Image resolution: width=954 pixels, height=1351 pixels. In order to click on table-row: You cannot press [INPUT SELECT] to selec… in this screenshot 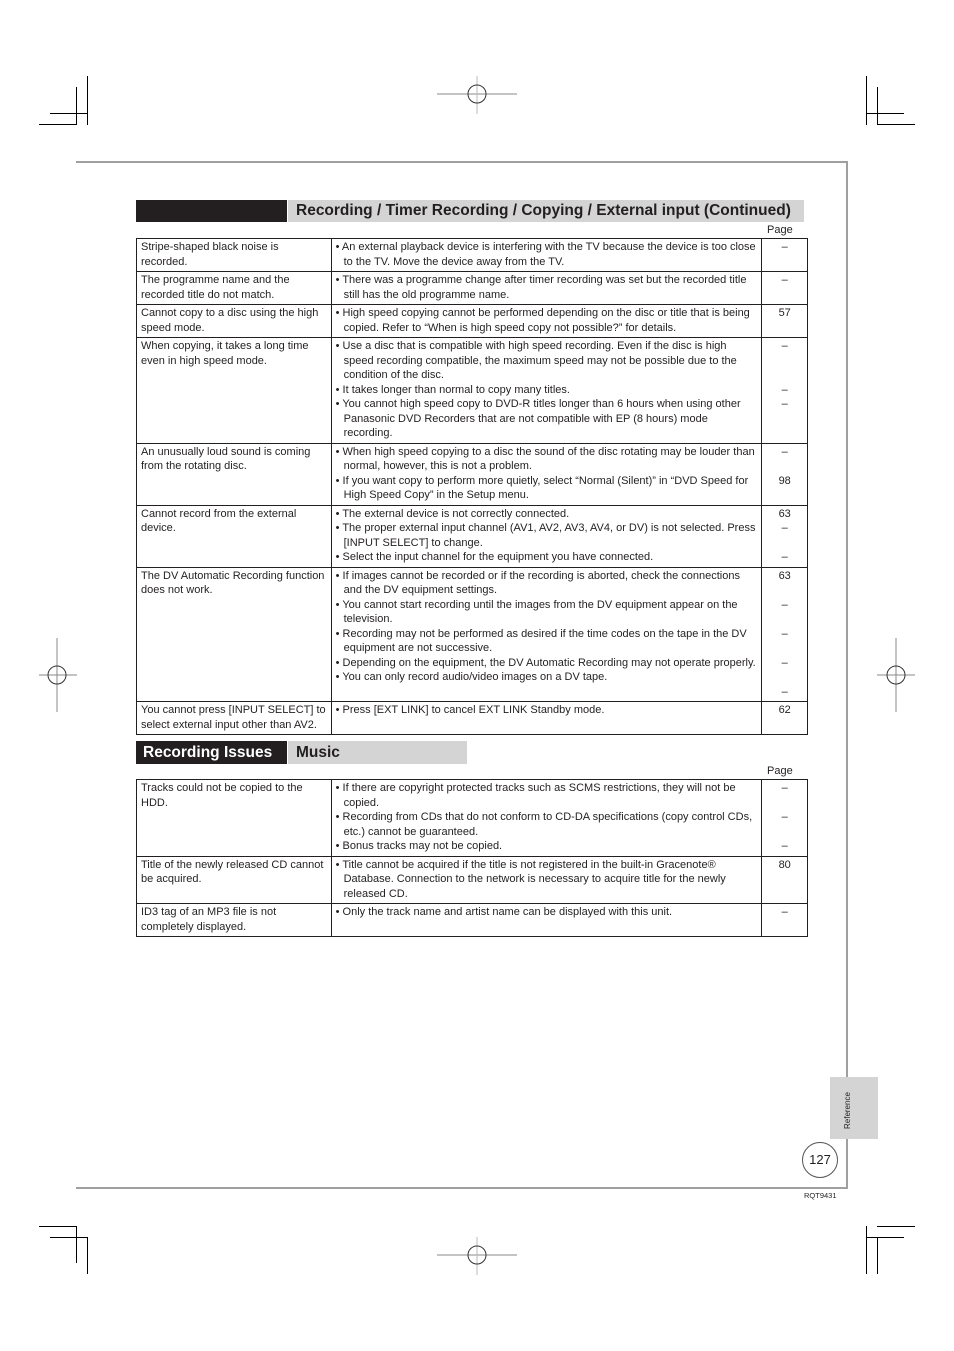, I will do `click(472, 718)`.